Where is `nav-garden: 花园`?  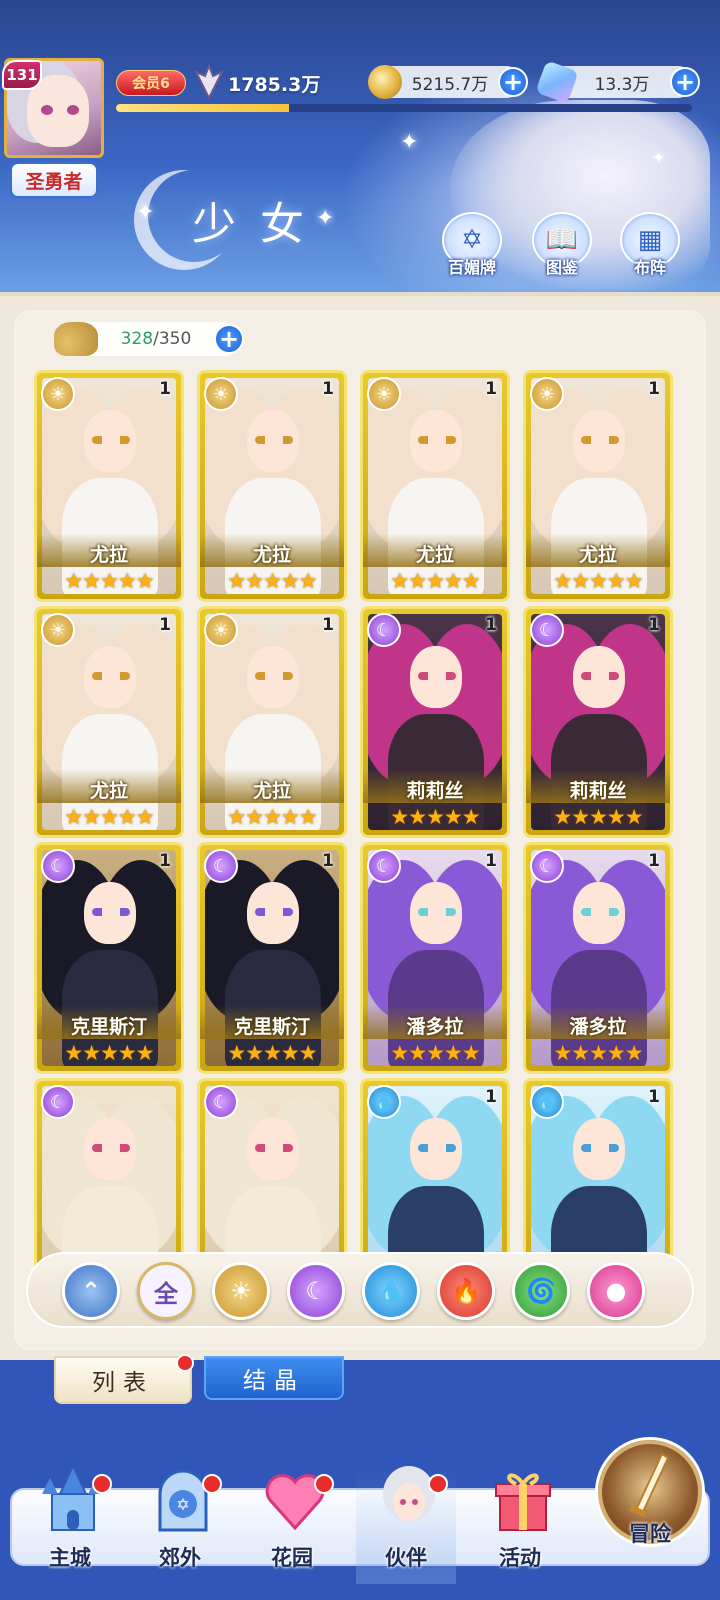
nav-garden: 花园 is located at coordinates (292, 1524).